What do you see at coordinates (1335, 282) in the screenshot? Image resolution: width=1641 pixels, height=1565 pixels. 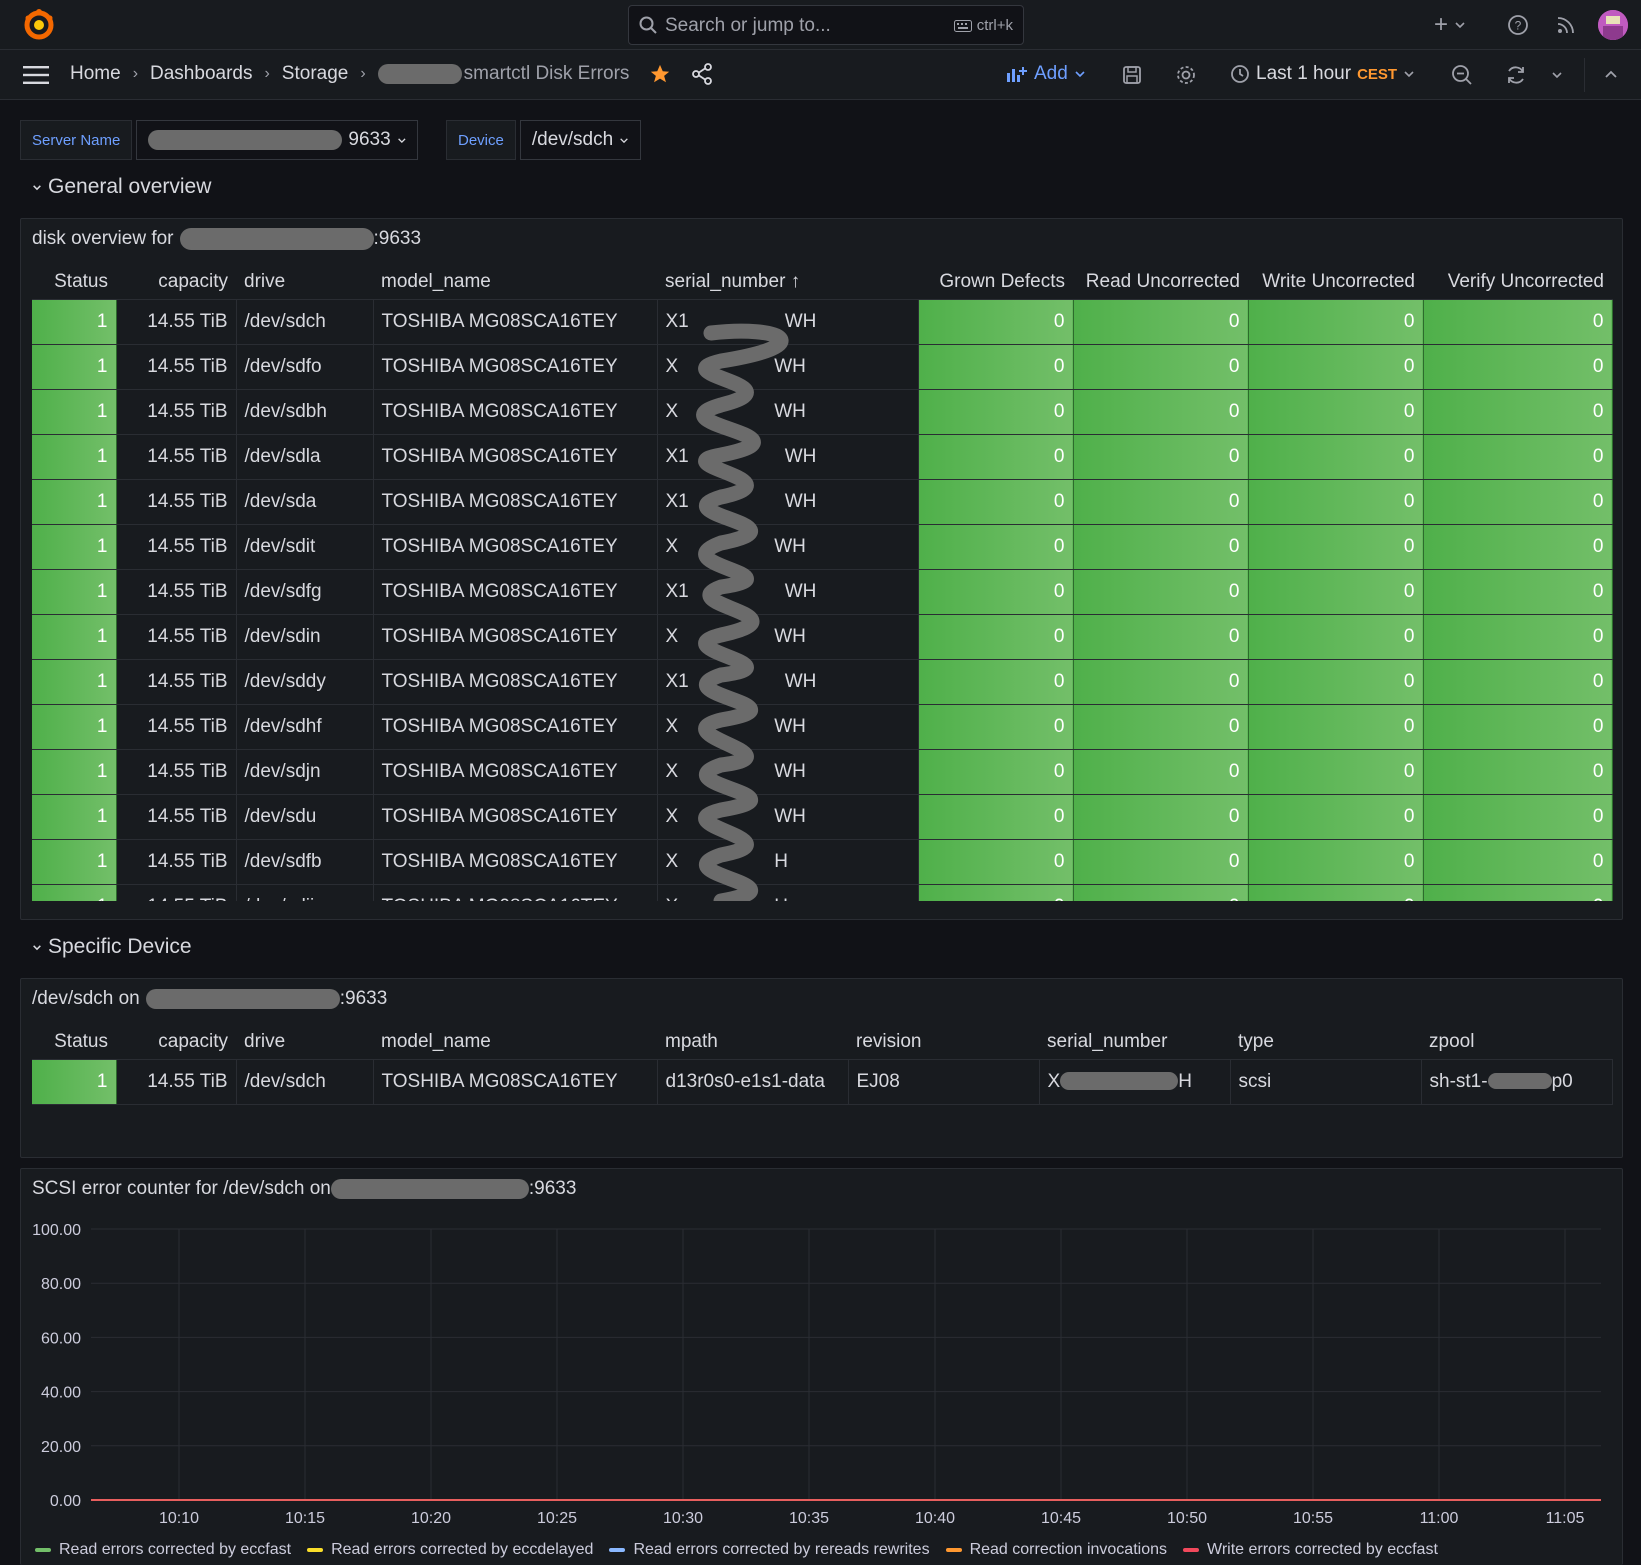 I see `col-write-uncorrected: Write Uncorrected` at bounding box center [1335, 282].